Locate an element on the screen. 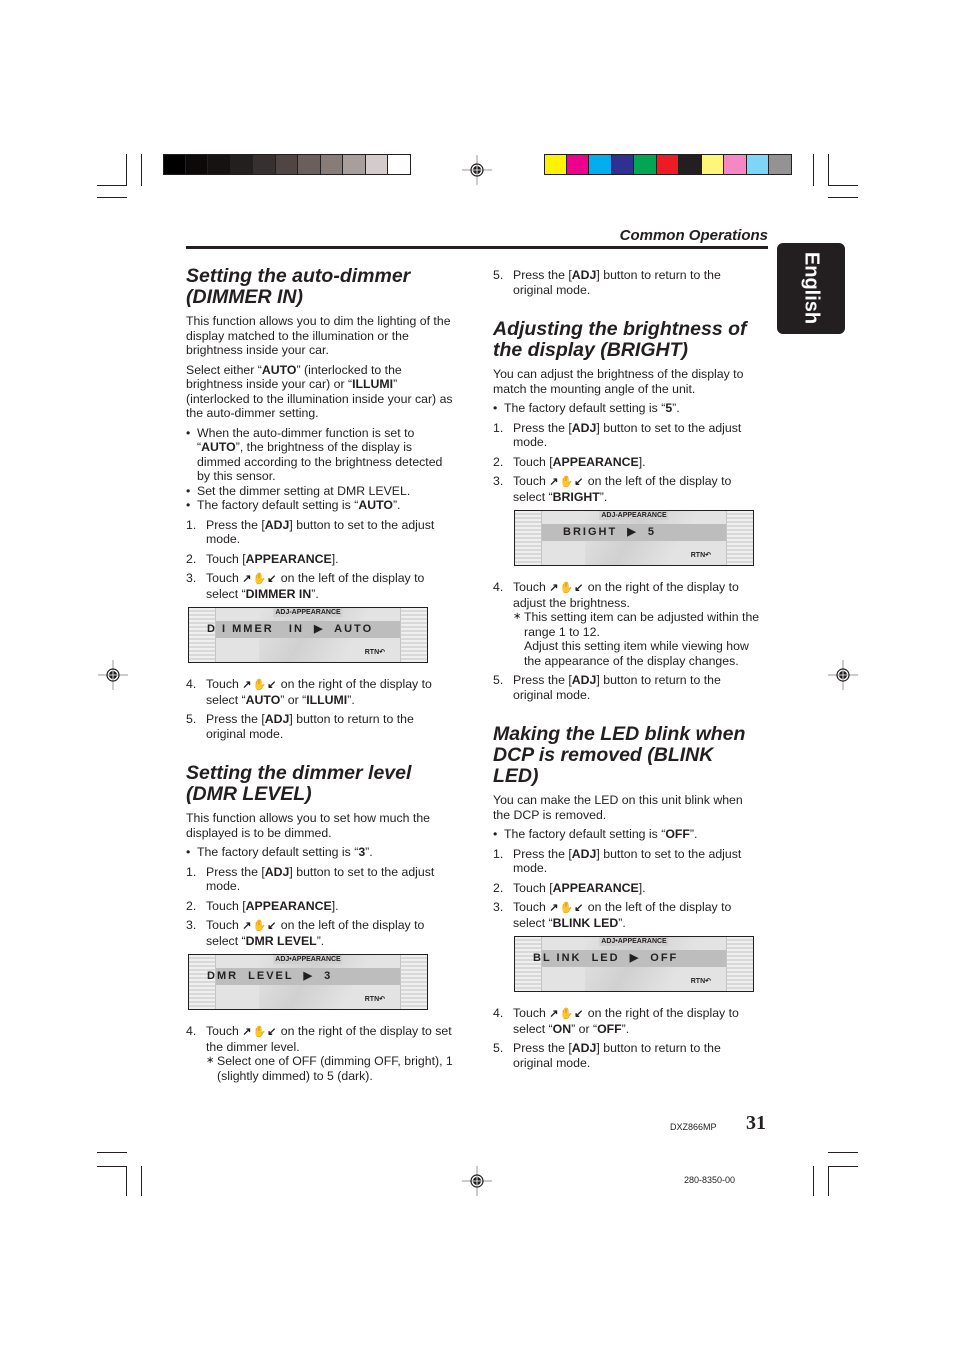  bullet-item: Set the dimmer setting at DMR LEVEL. is located at coordinates (321, 491).